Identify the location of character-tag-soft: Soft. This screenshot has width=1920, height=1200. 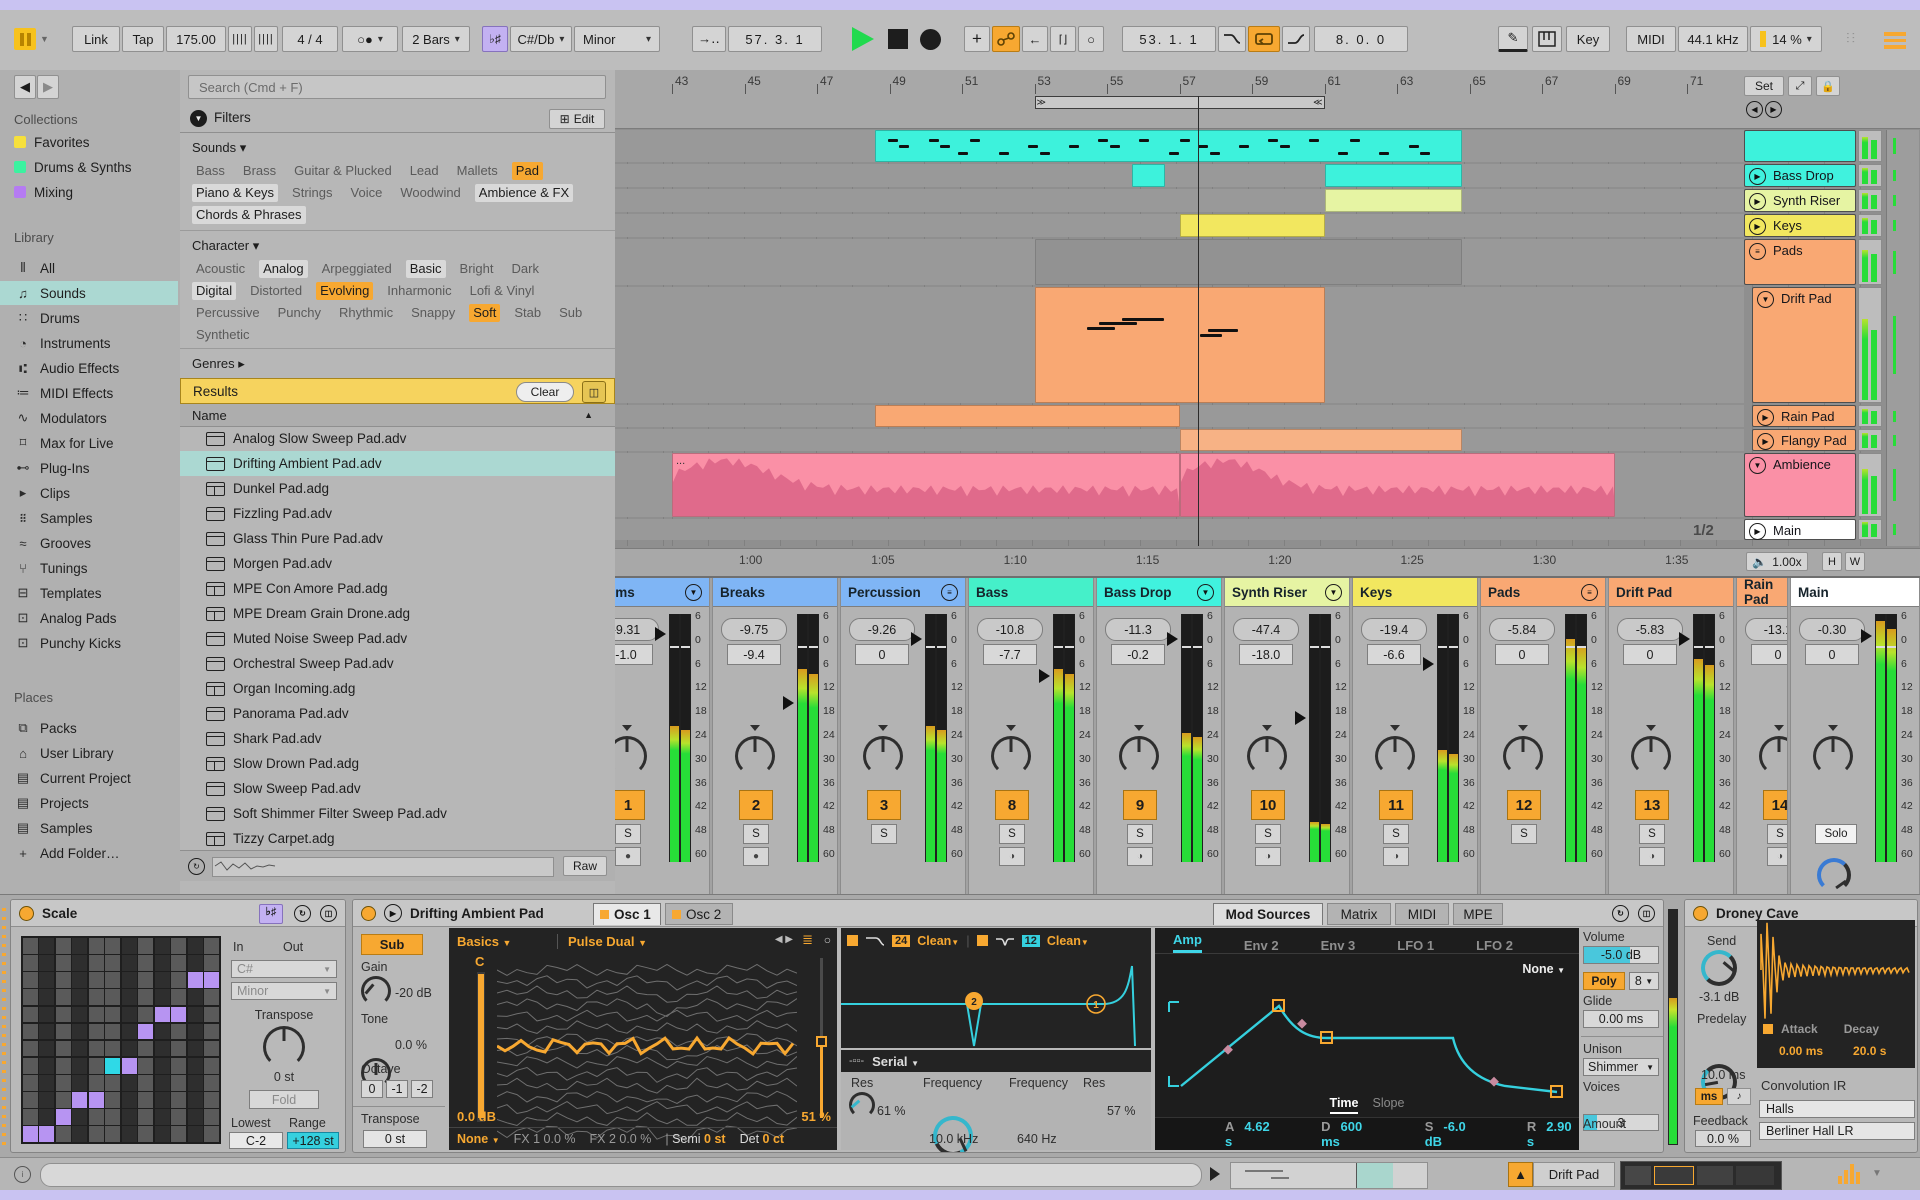
(485, 313).